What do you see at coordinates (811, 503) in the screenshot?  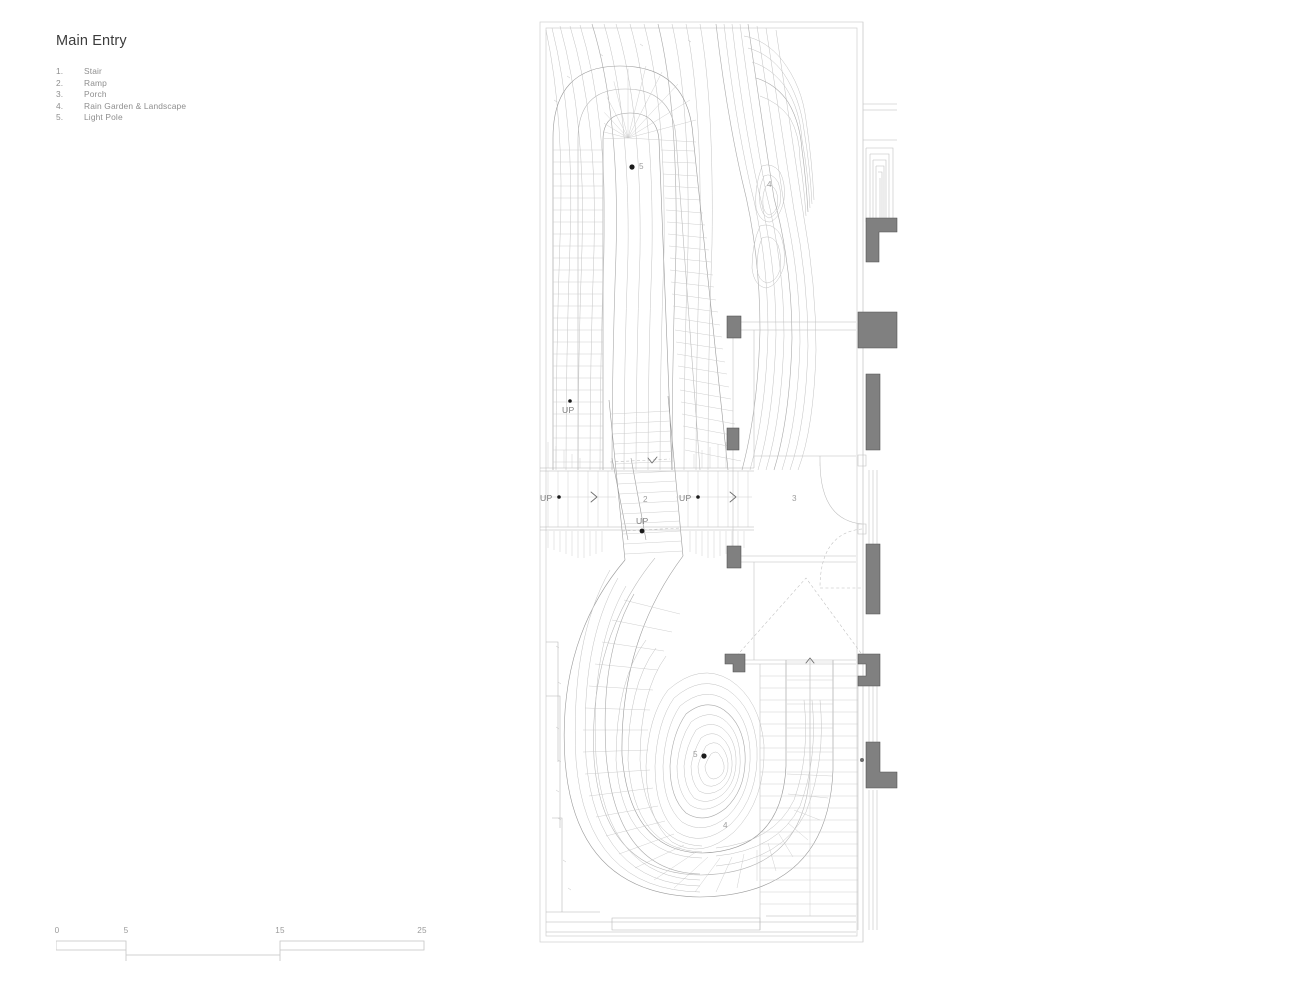 I see `wall-poche-group` at bounding box center [811, 503].